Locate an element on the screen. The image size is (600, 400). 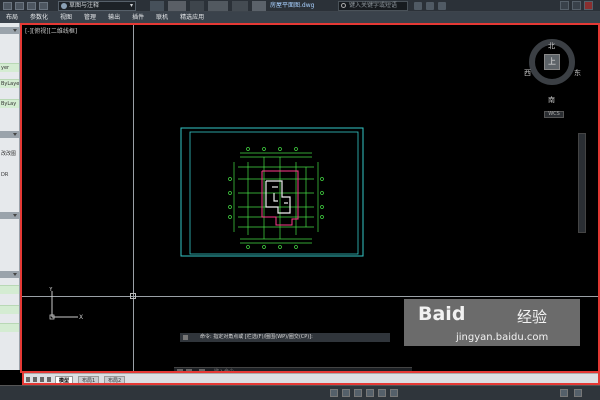
search-input: 键入关键字或短语 is located at coordinates (373, 6).